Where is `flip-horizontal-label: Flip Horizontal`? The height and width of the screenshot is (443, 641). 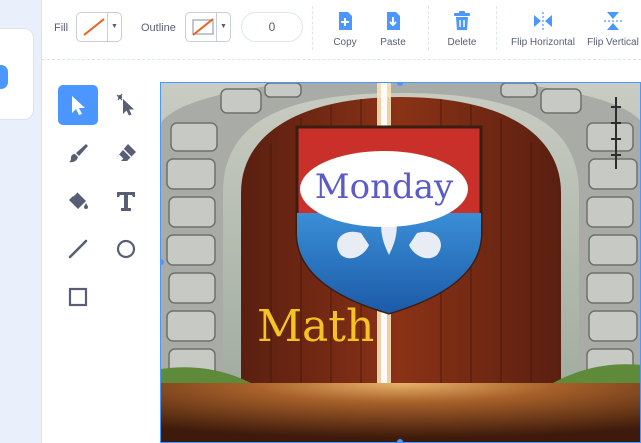
flip-horizontal-label: Flip Horizontal is located at coordinates (543, 42).